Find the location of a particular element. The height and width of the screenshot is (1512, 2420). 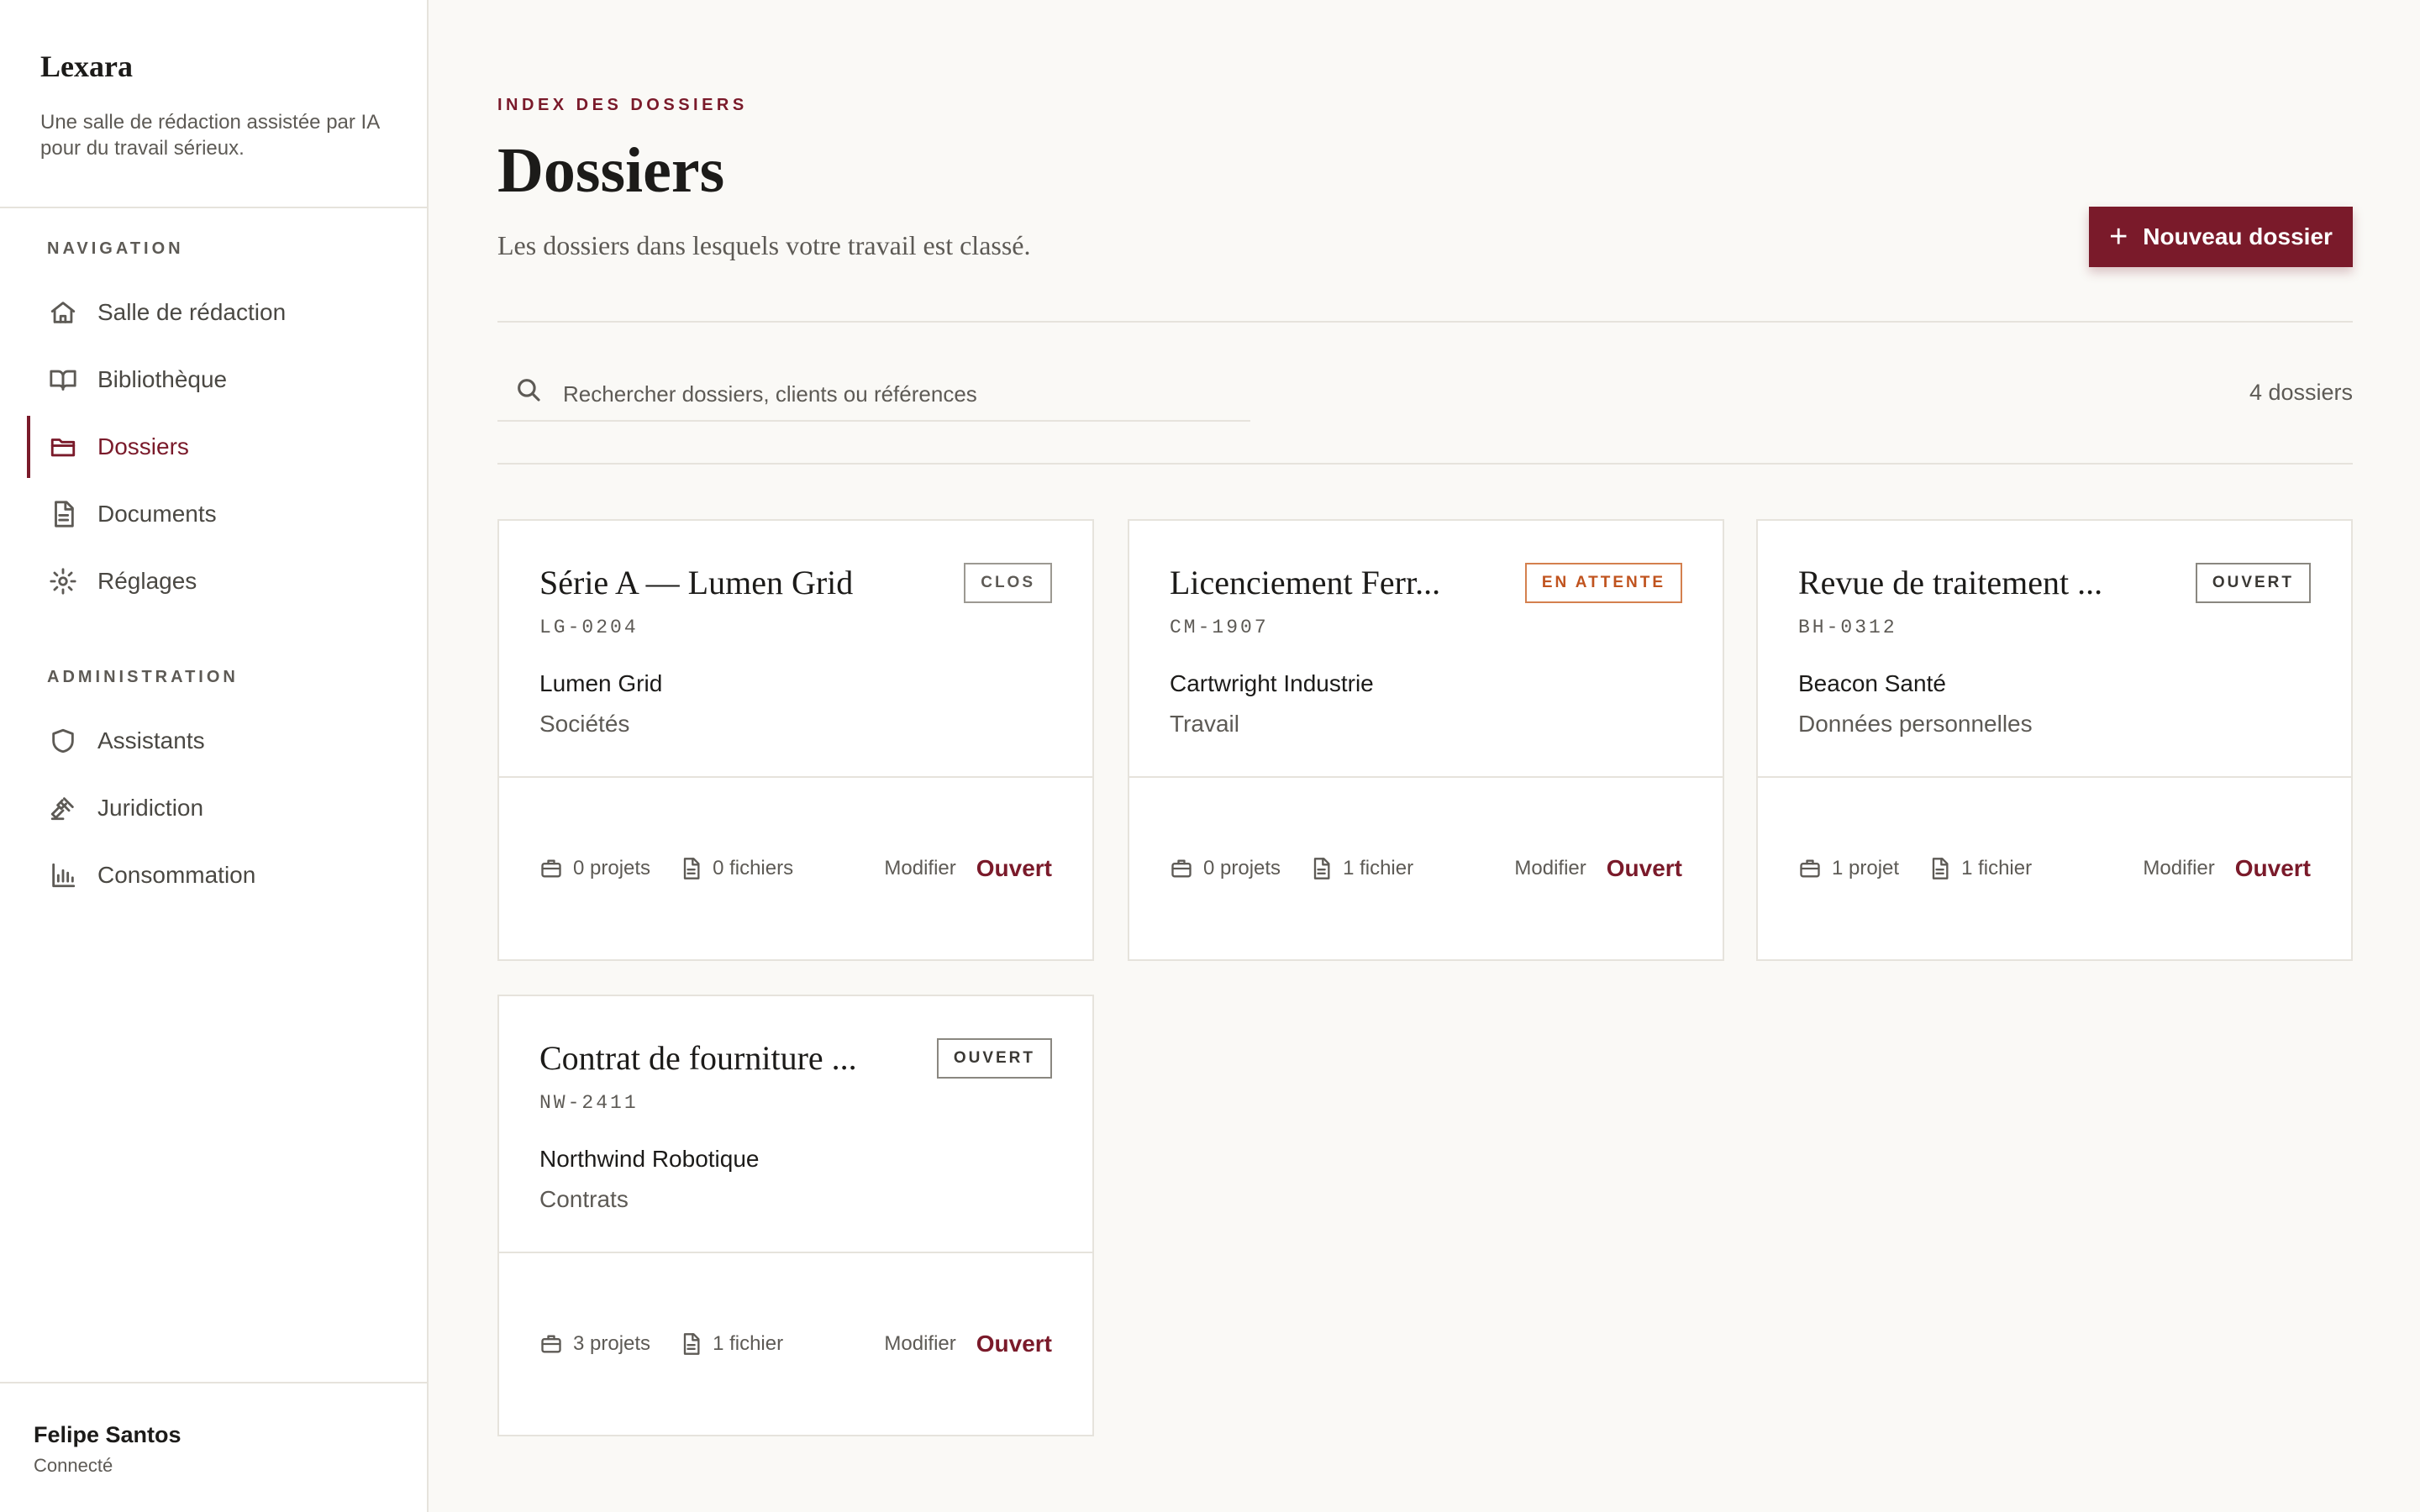

sidebar-item-consommation: Consommation is located at coordinates (214, 875).